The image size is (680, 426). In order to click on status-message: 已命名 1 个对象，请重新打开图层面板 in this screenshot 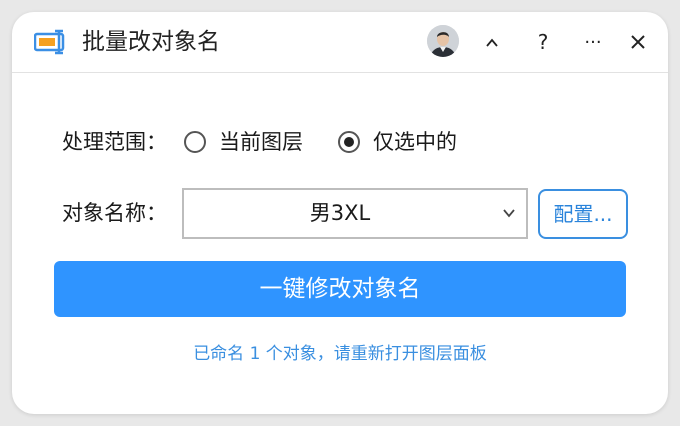, I will do `click(340, 354)`.